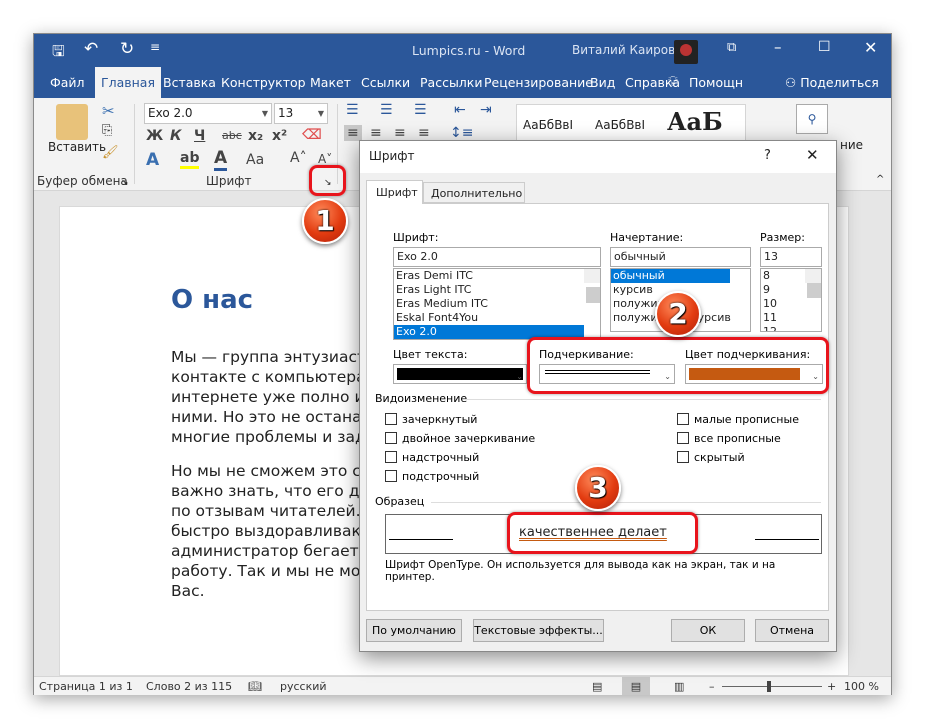  I want to click on bold-button: Ж, so click(154, 136).